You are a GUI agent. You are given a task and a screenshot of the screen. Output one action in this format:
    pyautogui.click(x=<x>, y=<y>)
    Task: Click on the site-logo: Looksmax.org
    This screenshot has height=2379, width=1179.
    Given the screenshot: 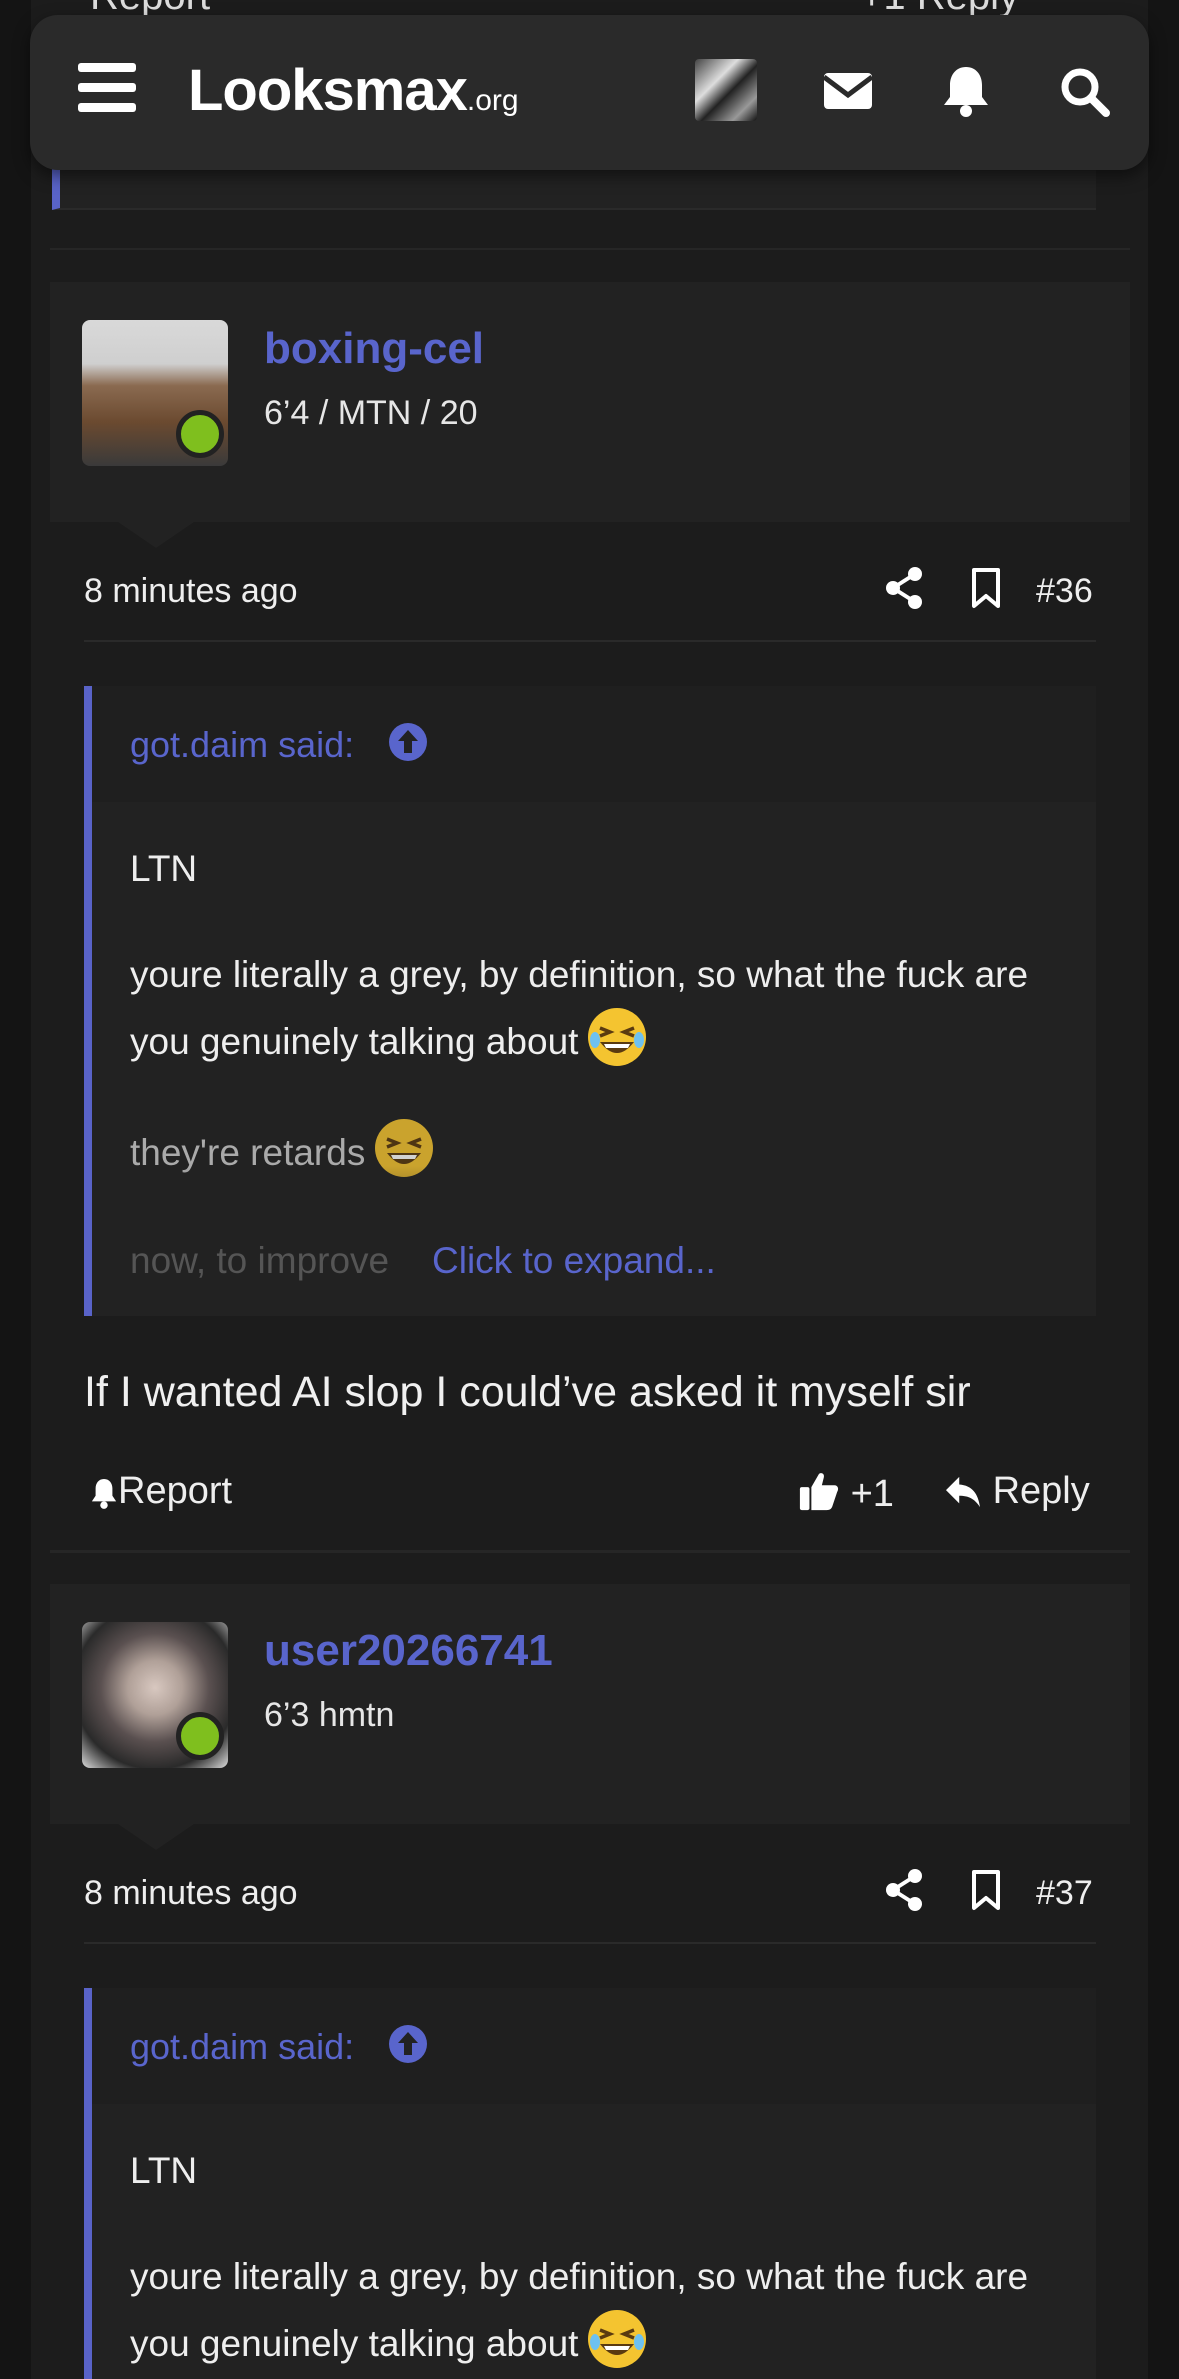 What is the action you would take?
    pyautogui.click(x=353, y=90)
    